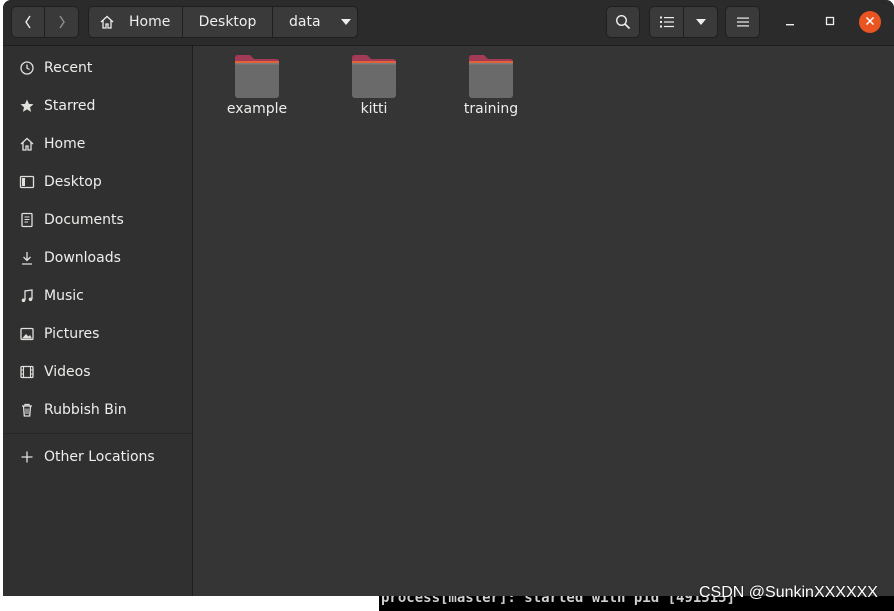 This screenshot has height=611, width=894. What do you see at coordinates (85, 410) in the screenshot?
I see `sidebar-item-label: Rubbish Bin` at bounding box center [85, 410].